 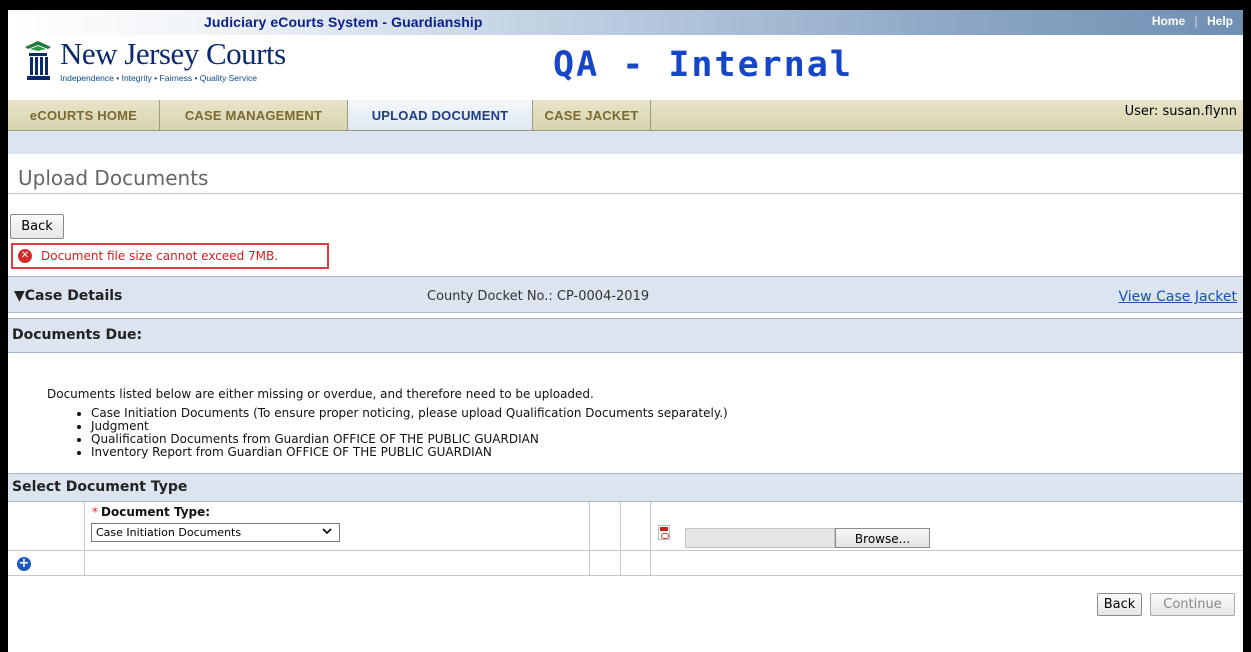 I want to click on window-frame-right, so click(x=1247, y=326).